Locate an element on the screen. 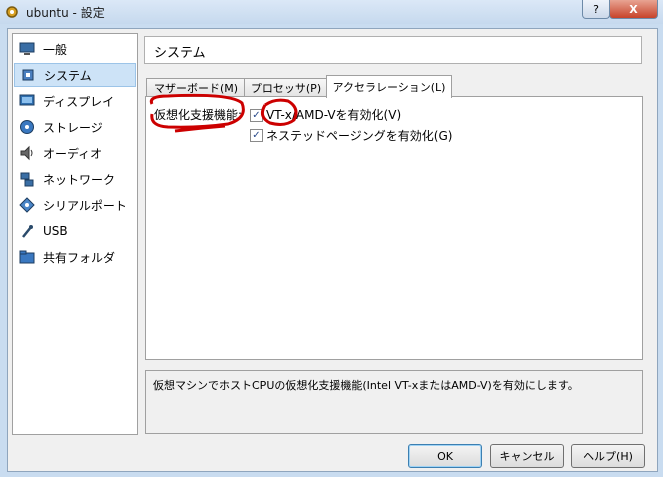  page-title-box: システム is located at coordinates (393, 50).